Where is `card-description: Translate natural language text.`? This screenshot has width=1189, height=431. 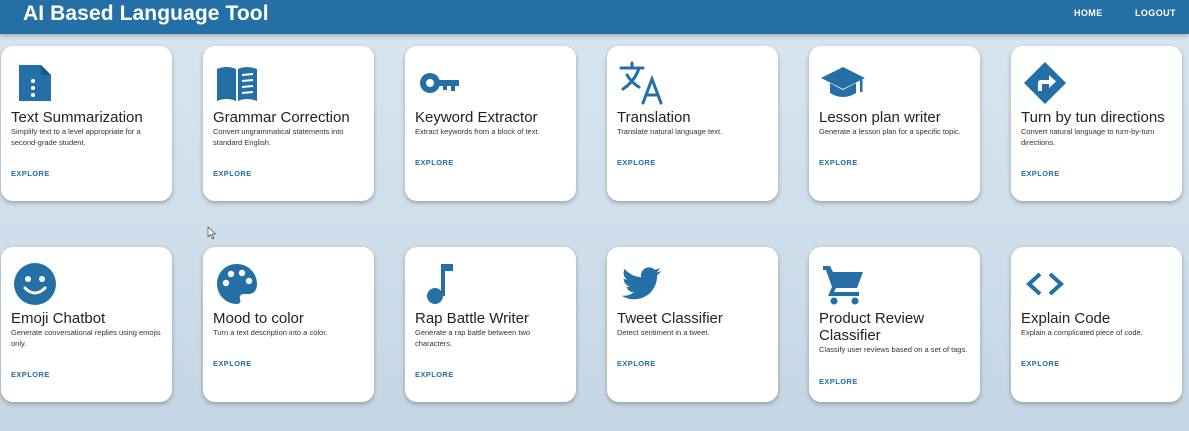 card-description: Translate natural language text. is located at coordinates (670, 131).